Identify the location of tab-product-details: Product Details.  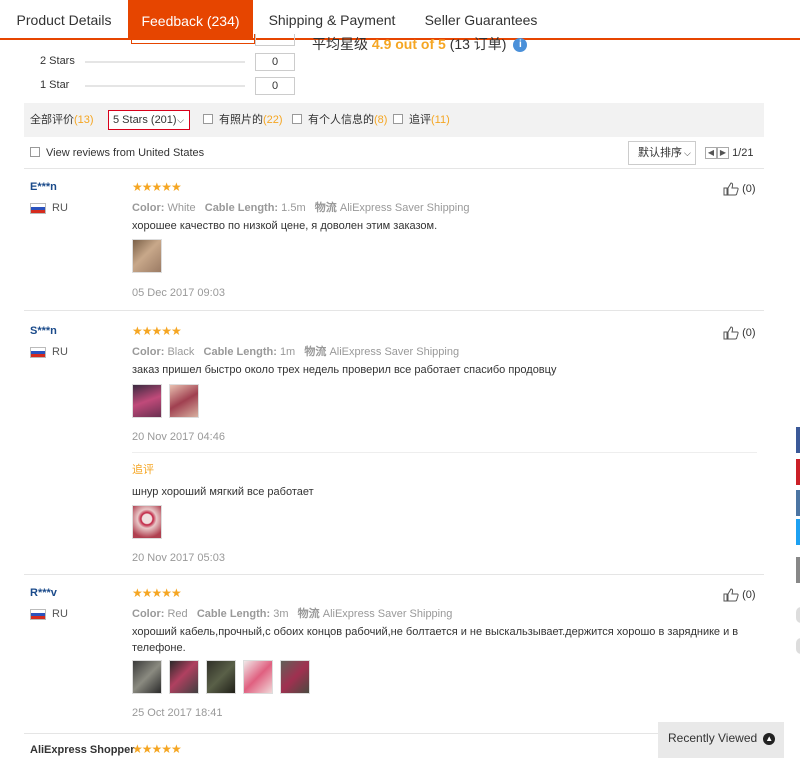
(64, 20).